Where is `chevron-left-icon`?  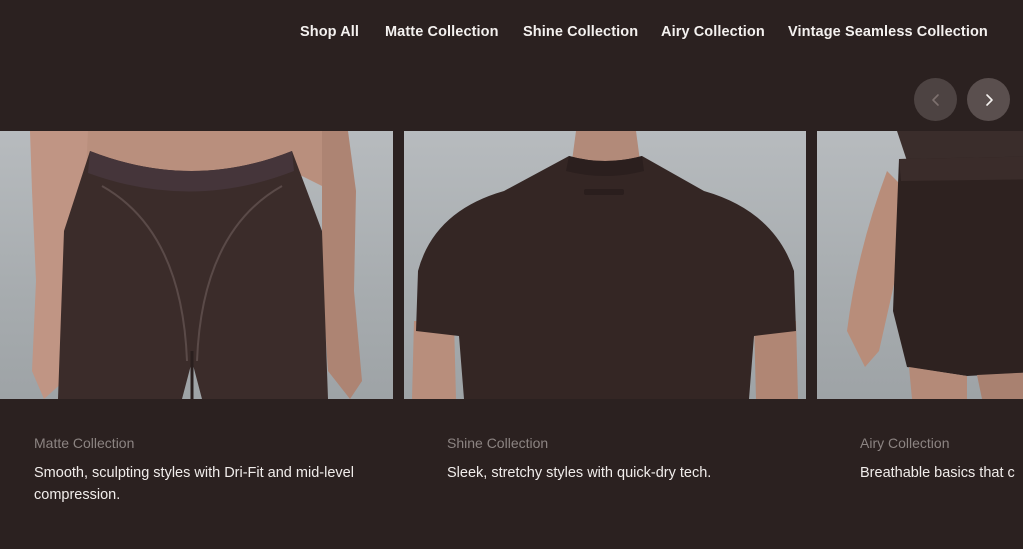
chevron-left-icon is located at coordinates (935, 99).